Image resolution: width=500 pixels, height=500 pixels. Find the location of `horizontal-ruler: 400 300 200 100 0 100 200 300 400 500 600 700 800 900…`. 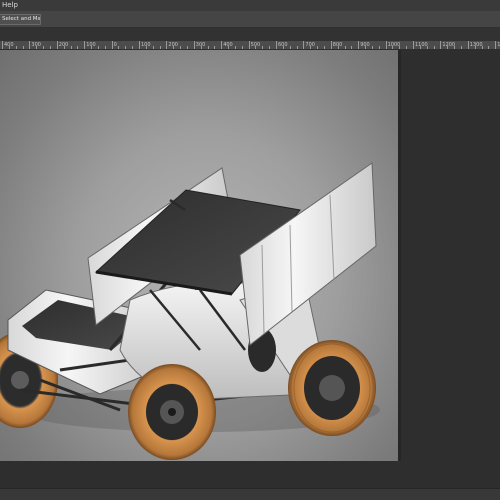

horizontal-ruler: 400 300 200 100 0 100 200 300 400 500 600 700 800 900… is located at coordinates (250, 45).